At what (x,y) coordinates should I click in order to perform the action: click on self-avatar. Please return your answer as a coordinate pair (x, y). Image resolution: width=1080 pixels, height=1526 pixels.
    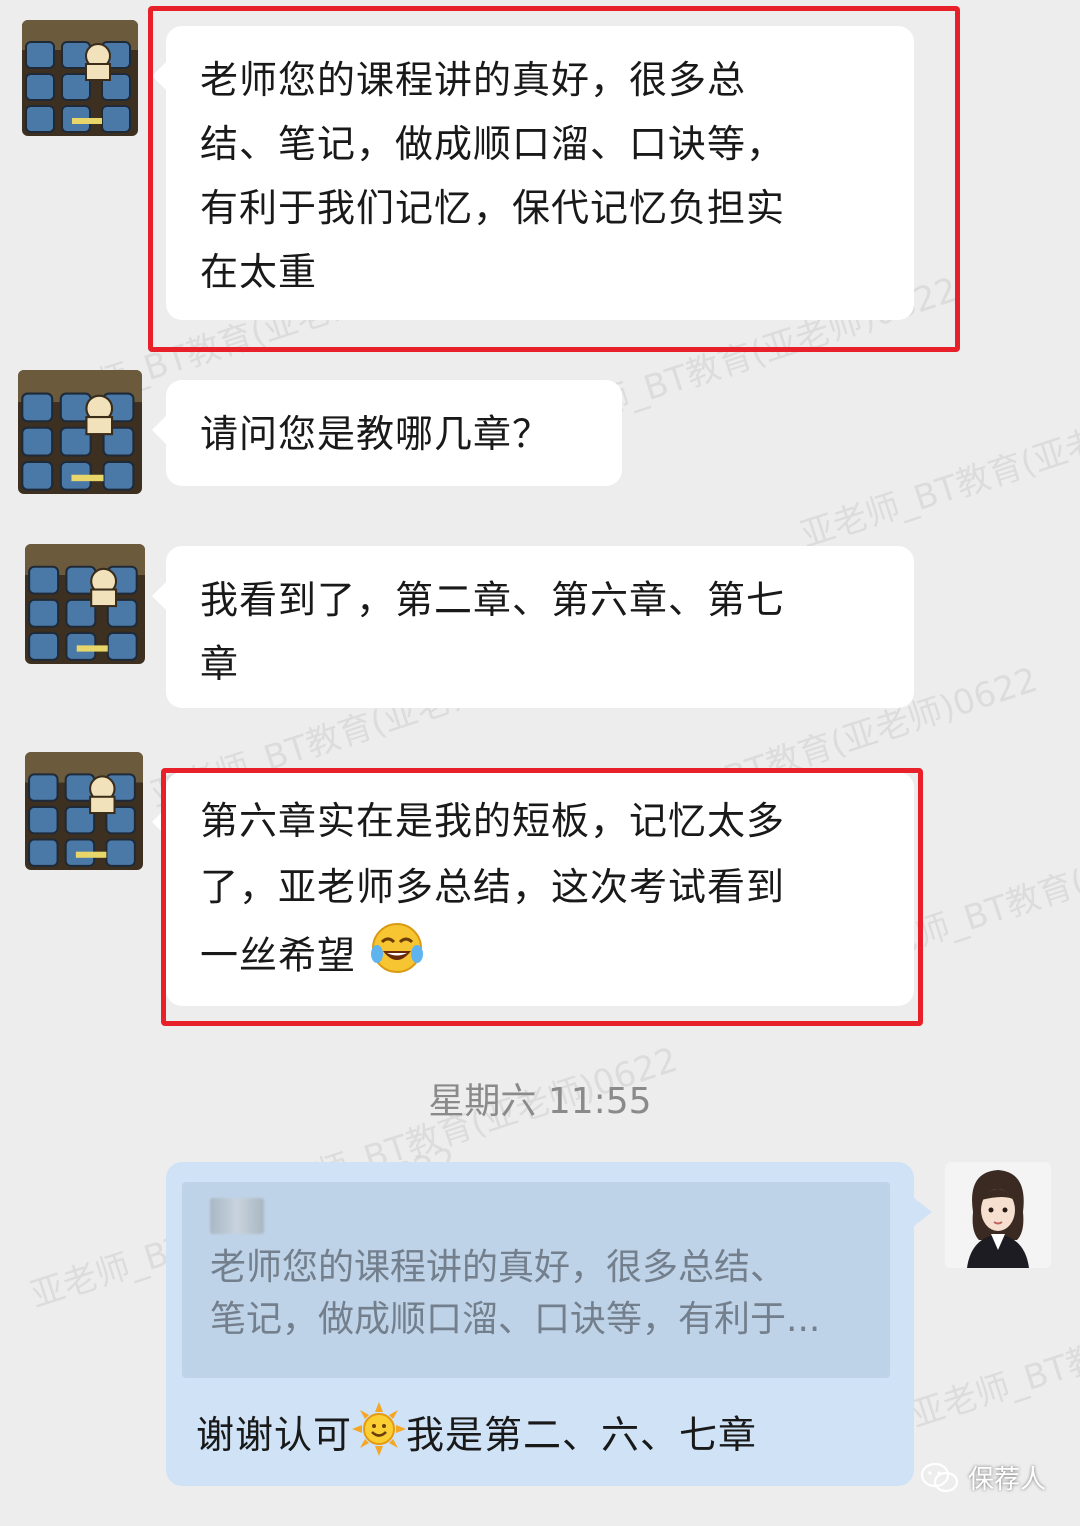
    Looking at the image, I should click on (998, 1215).